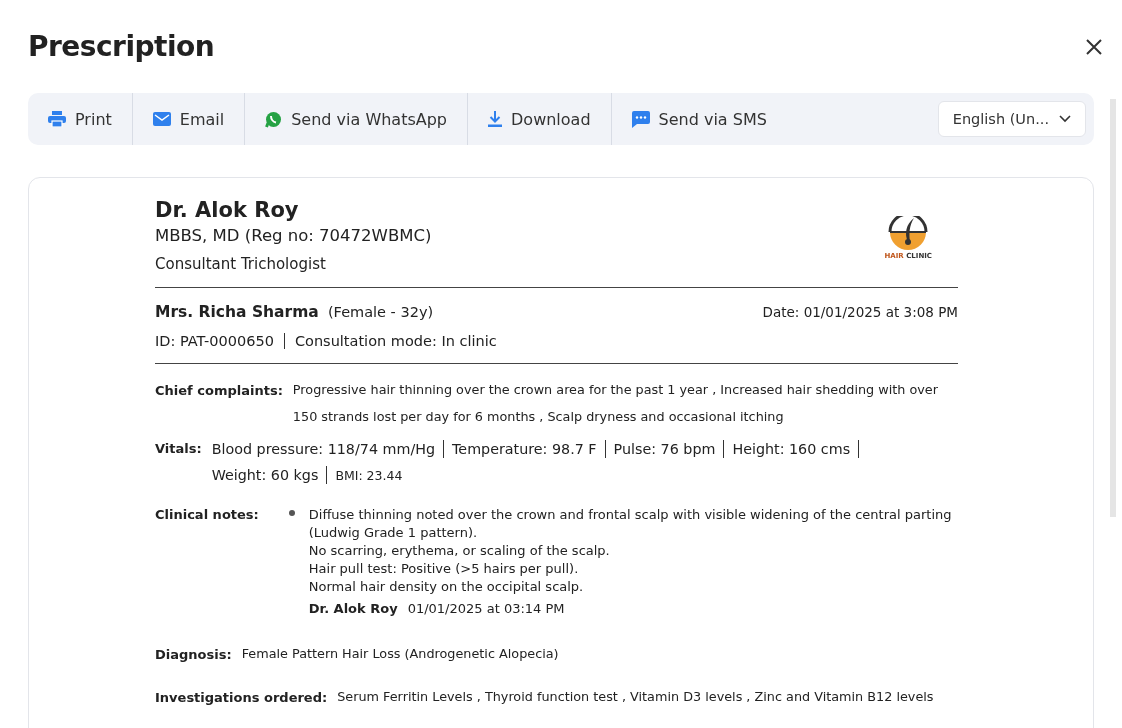  Describe the element at coordinates (860, 312) in the screenshot. I see `prescription-date: Date: 01/01/2025 at 3:08 PM` at that location.